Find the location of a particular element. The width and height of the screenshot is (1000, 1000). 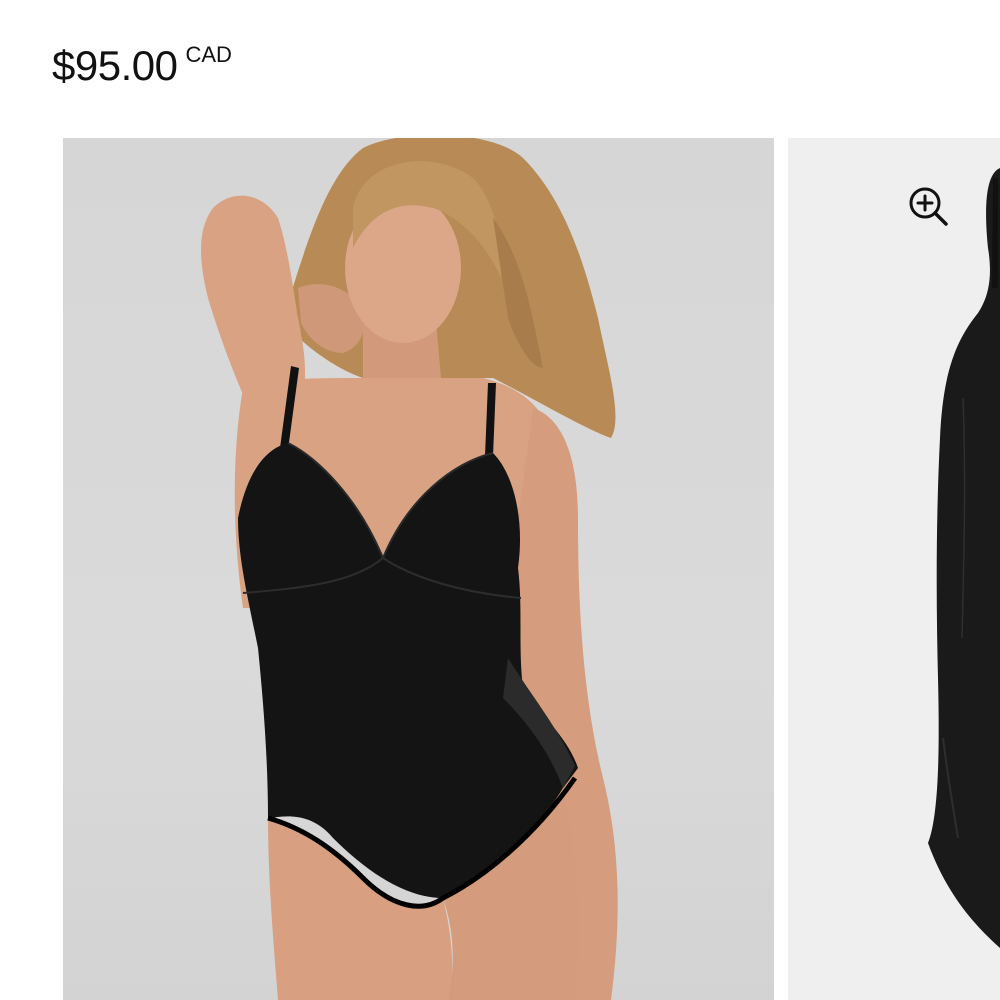

price-currency: CAD is located at coordinates (208, 54).